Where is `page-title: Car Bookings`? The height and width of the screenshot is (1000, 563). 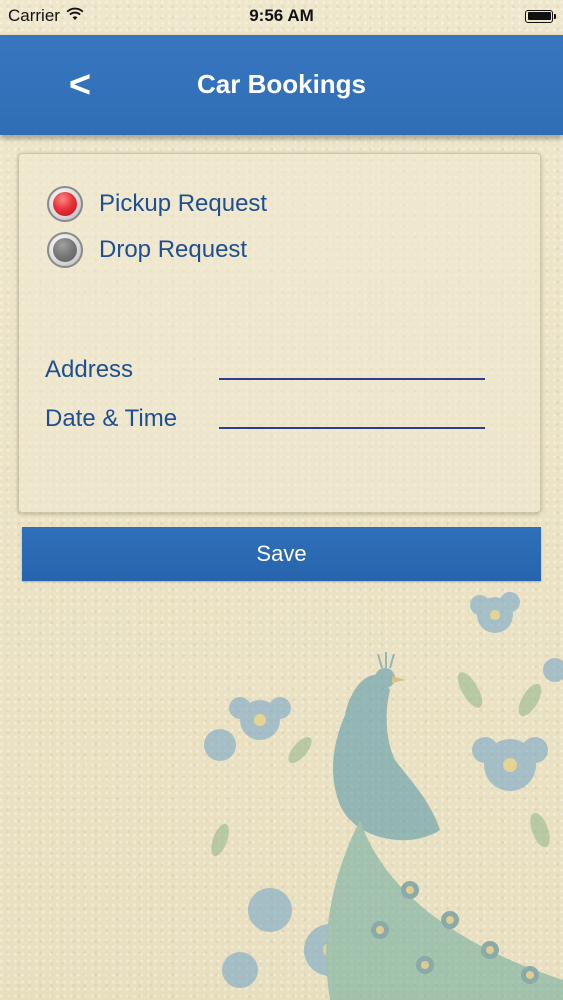
page-title: Car Bookings is located at coordinates (281, 84).